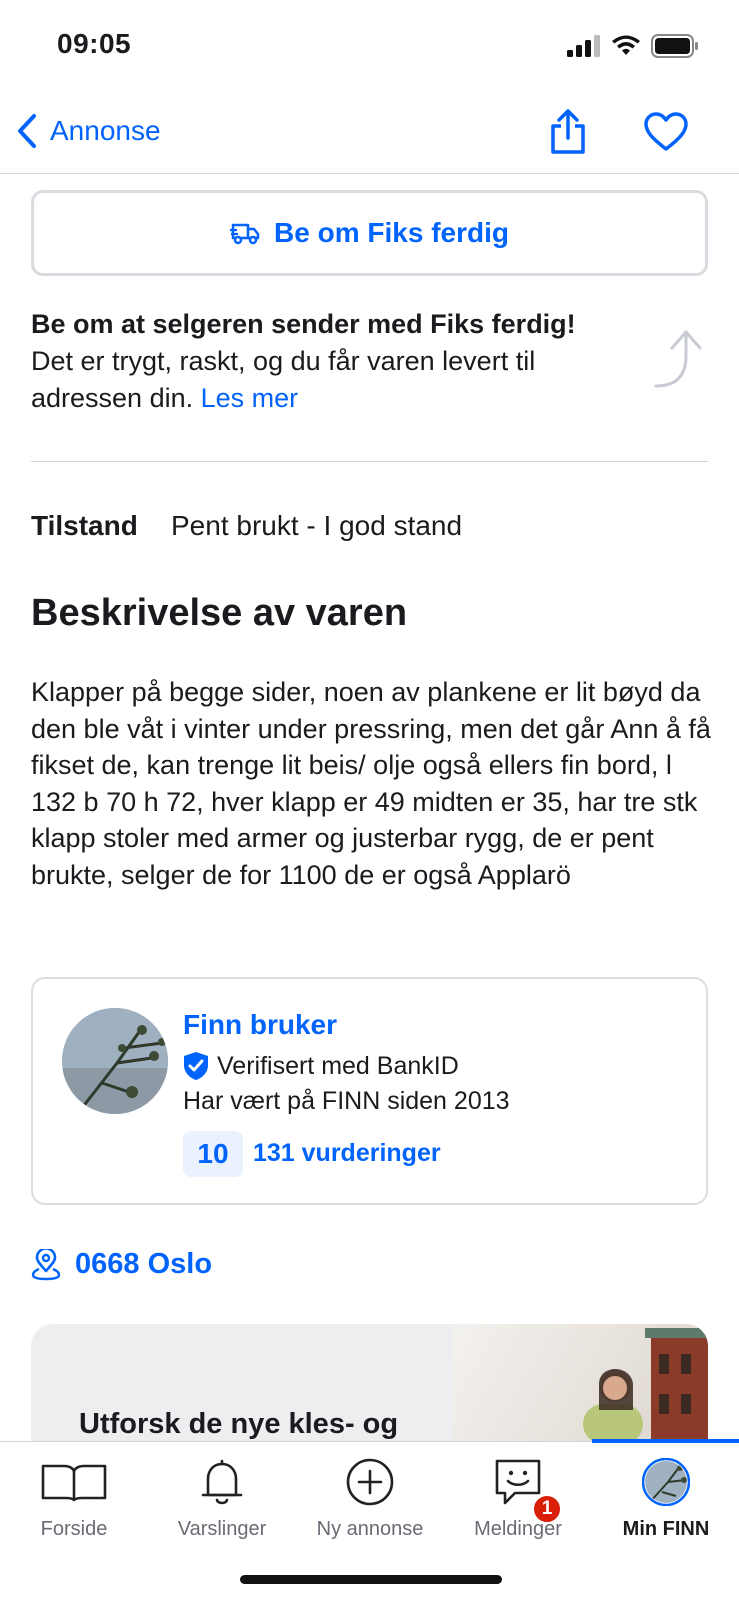  I want to click on condition-value: Pent brukt - I god stand, so click(317, 525).